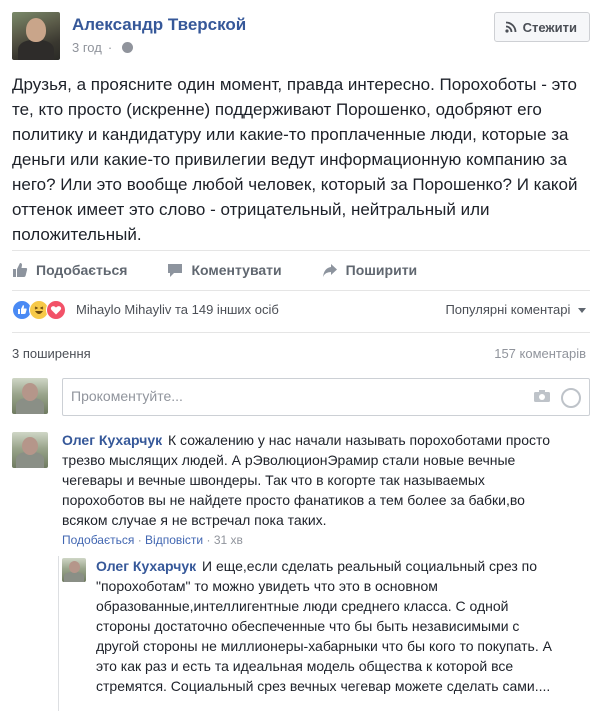  Describe the element at coordinates (175, 270) in the screenshot. I see `comment-icon` at that location.